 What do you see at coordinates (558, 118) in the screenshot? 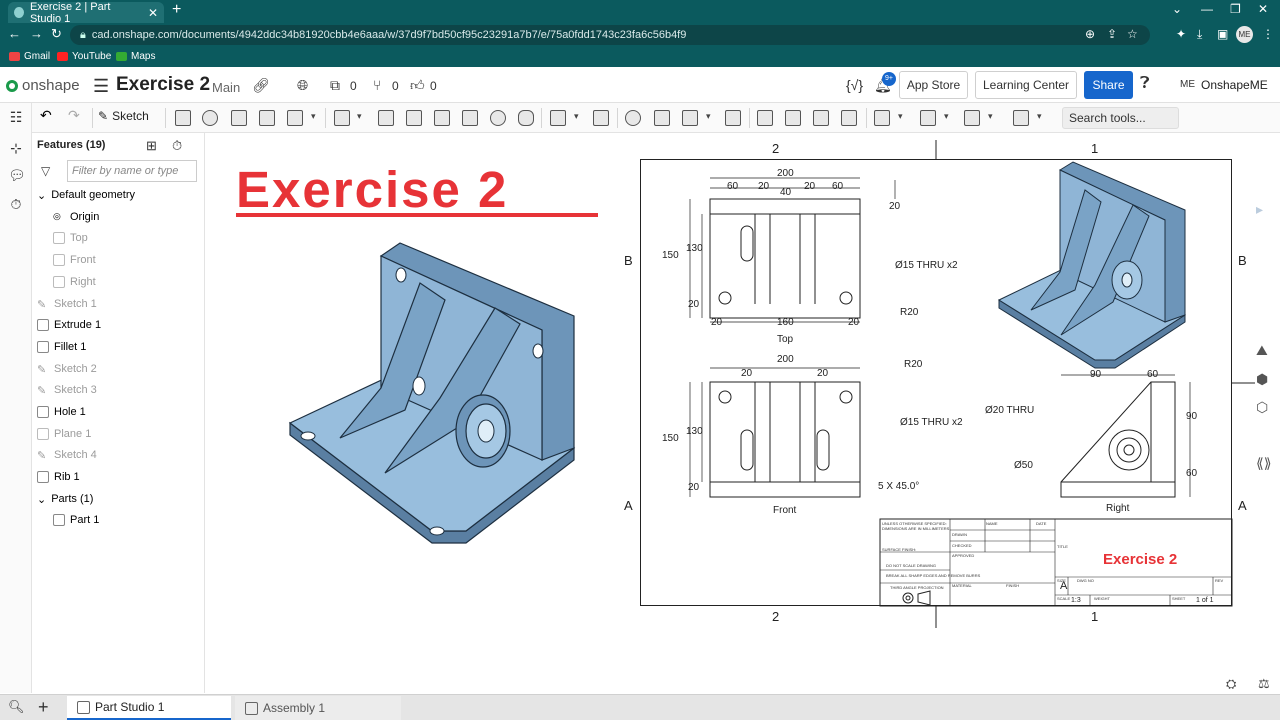
I see `pattern-icon` at bounding box center [558, 118].